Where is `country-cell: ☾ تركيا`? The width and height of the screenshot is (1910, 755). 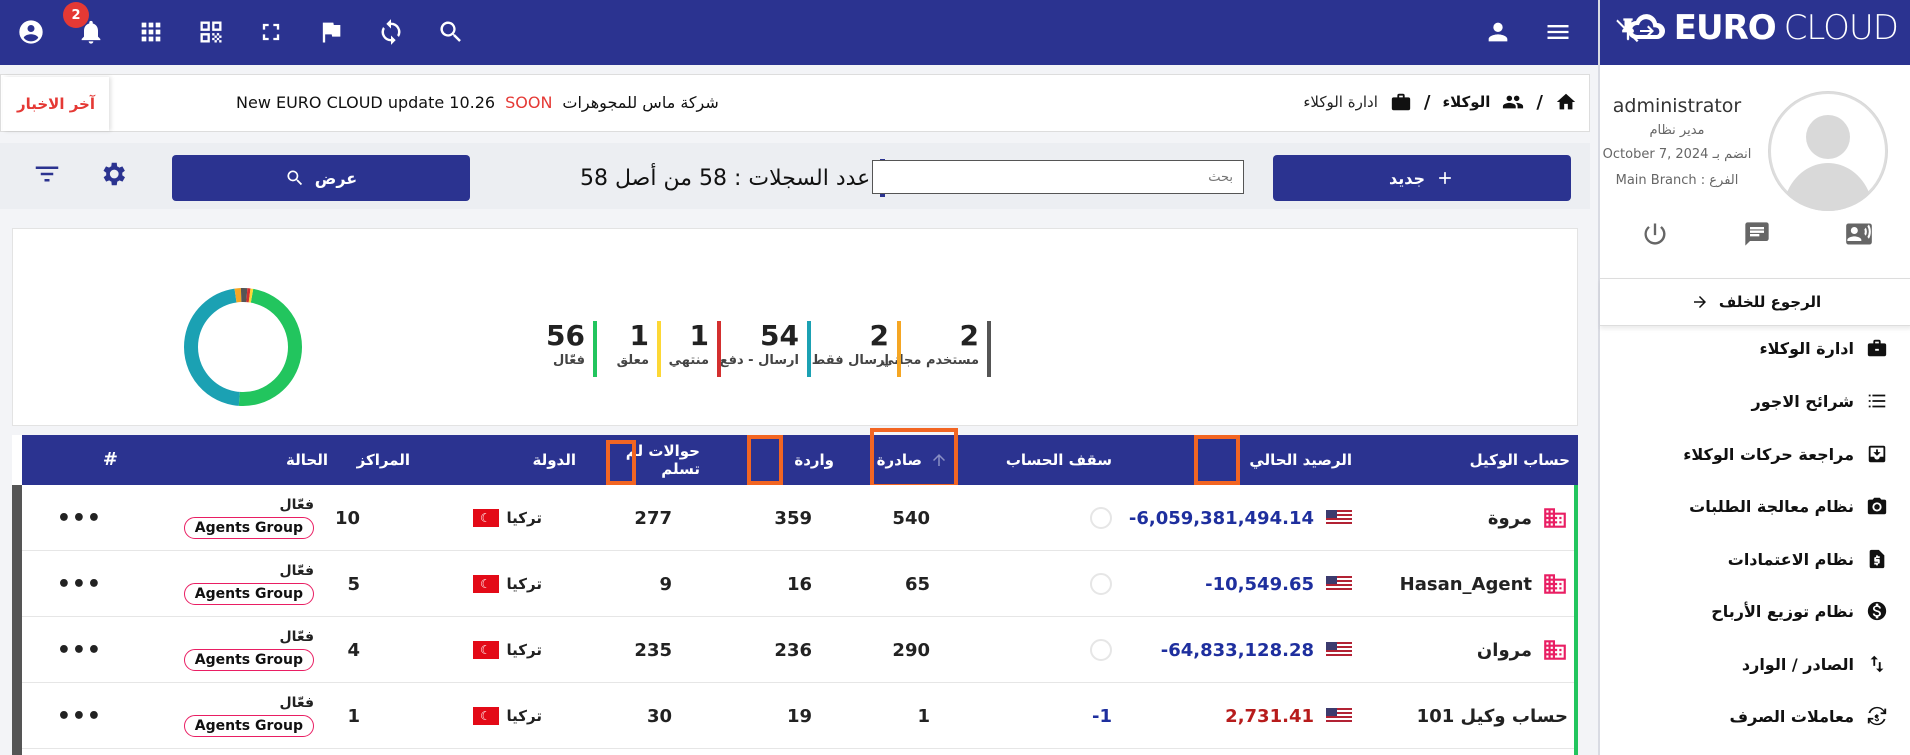 country-cell: ☾ تركيا is located at coordinates (482, 518).